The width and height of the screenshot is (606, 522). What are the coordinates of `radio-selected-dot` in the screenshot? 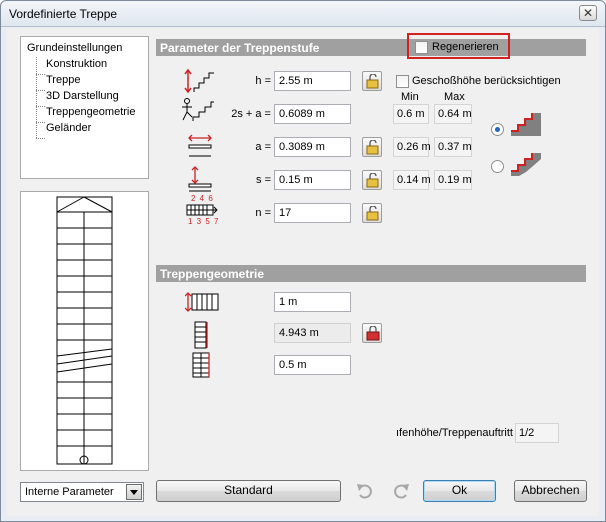 It's located at (497, 129).